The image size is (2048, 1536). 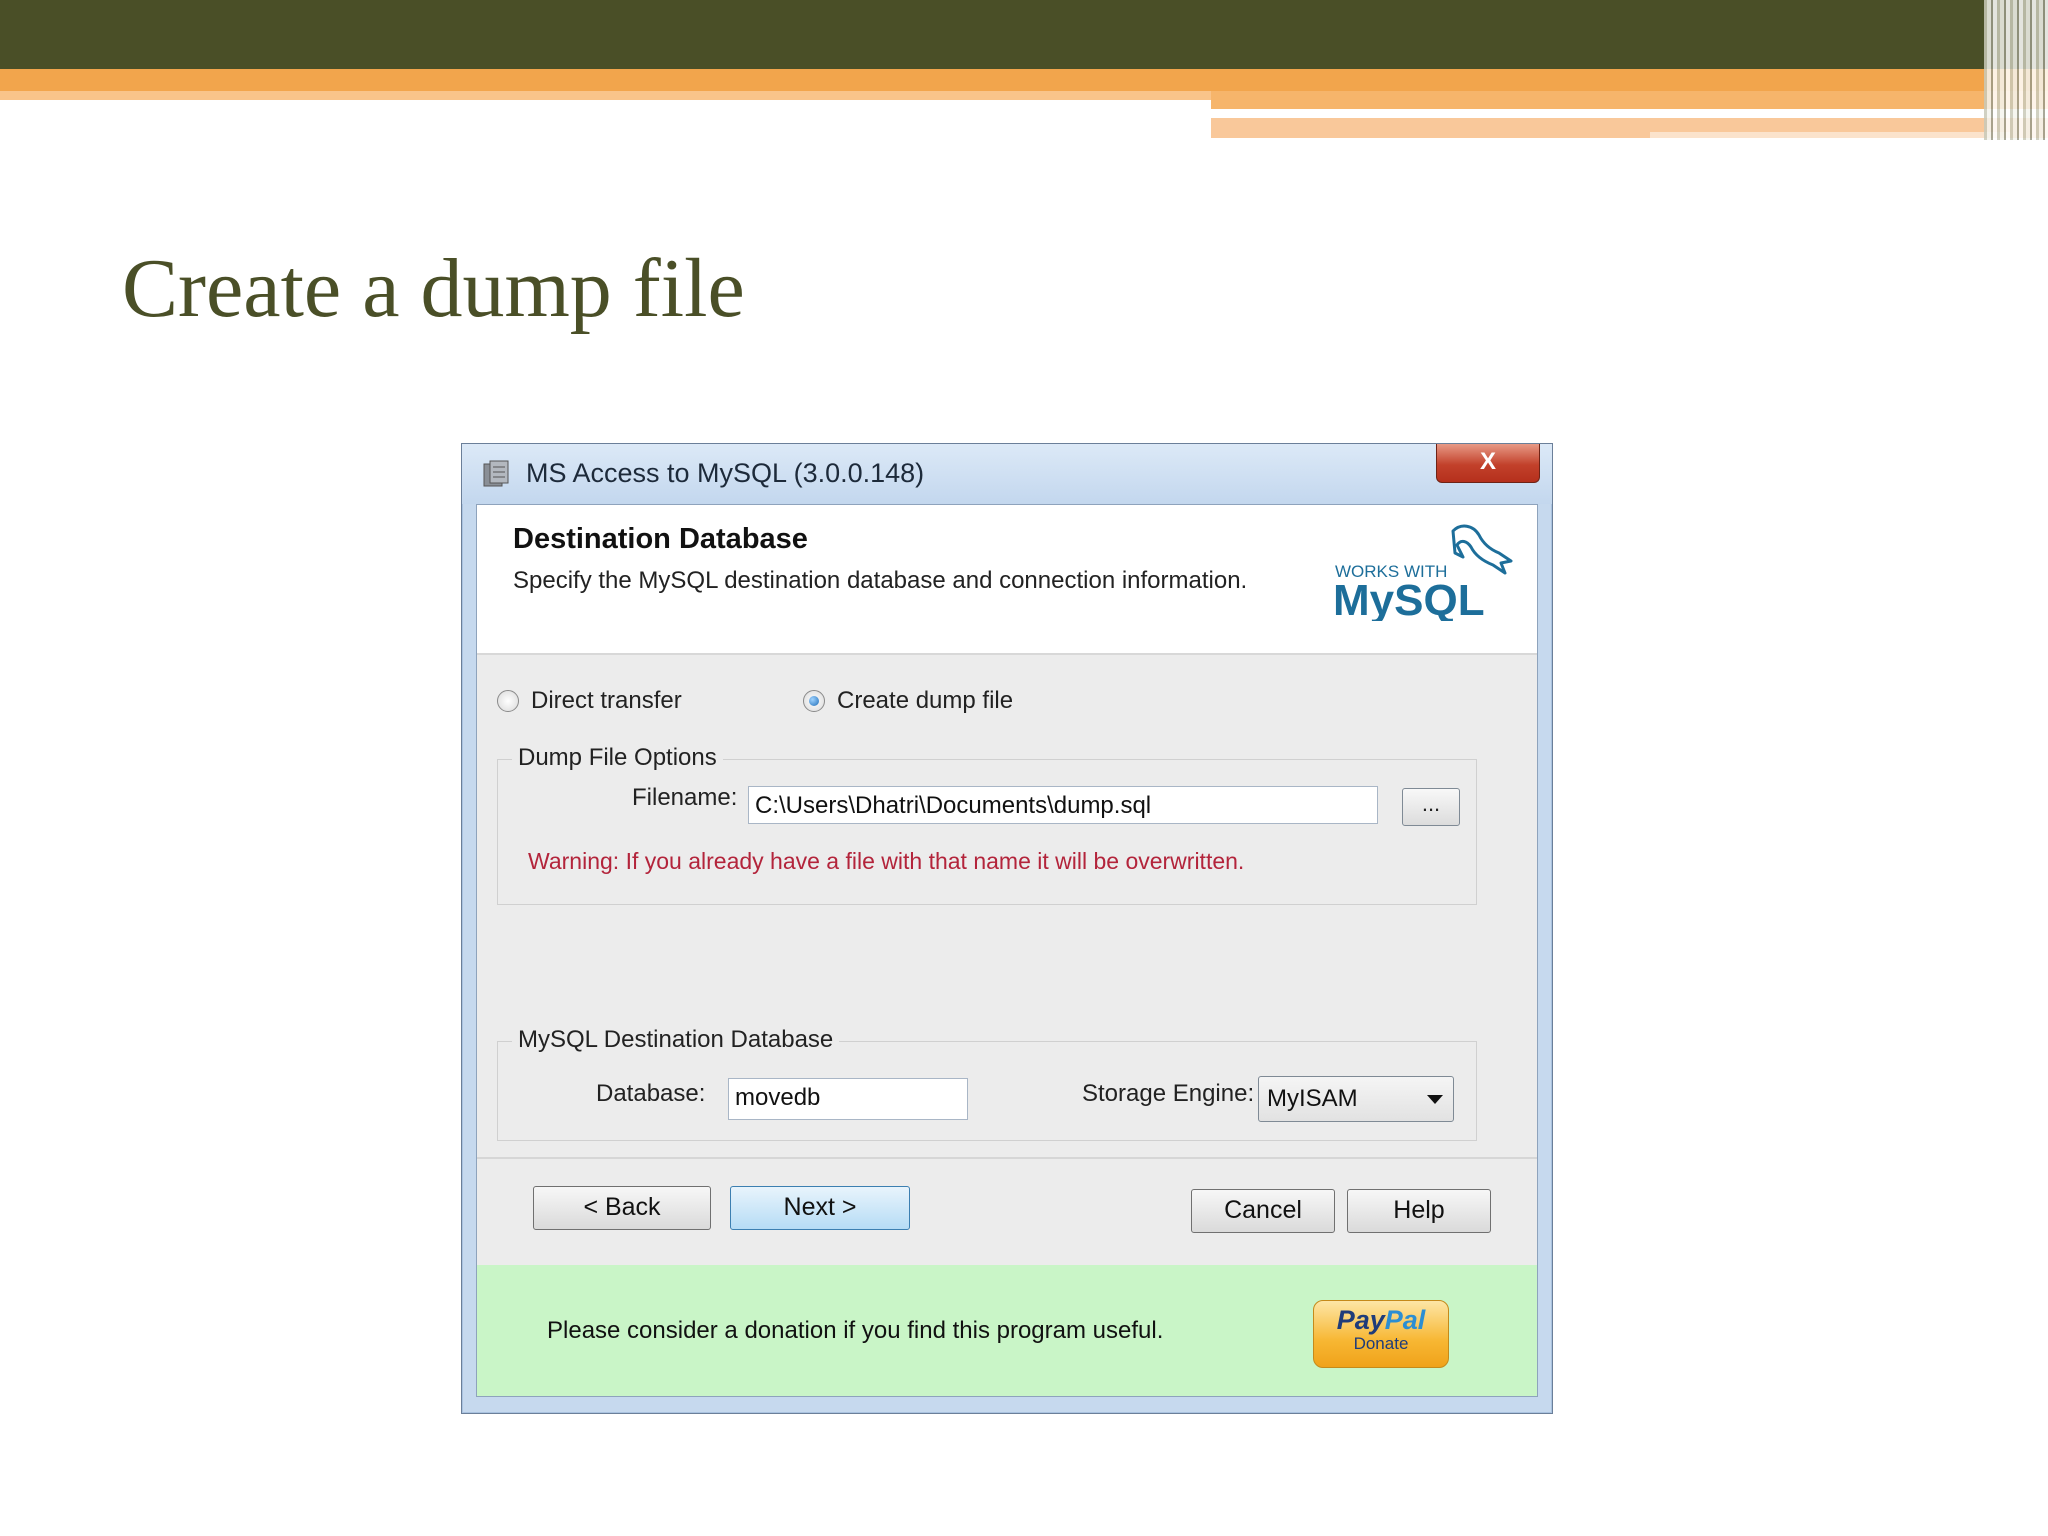 What do you see at coordinates (496, 473) in the screenshot?
I see `database-app-icon` at bounding box center [496, 473].